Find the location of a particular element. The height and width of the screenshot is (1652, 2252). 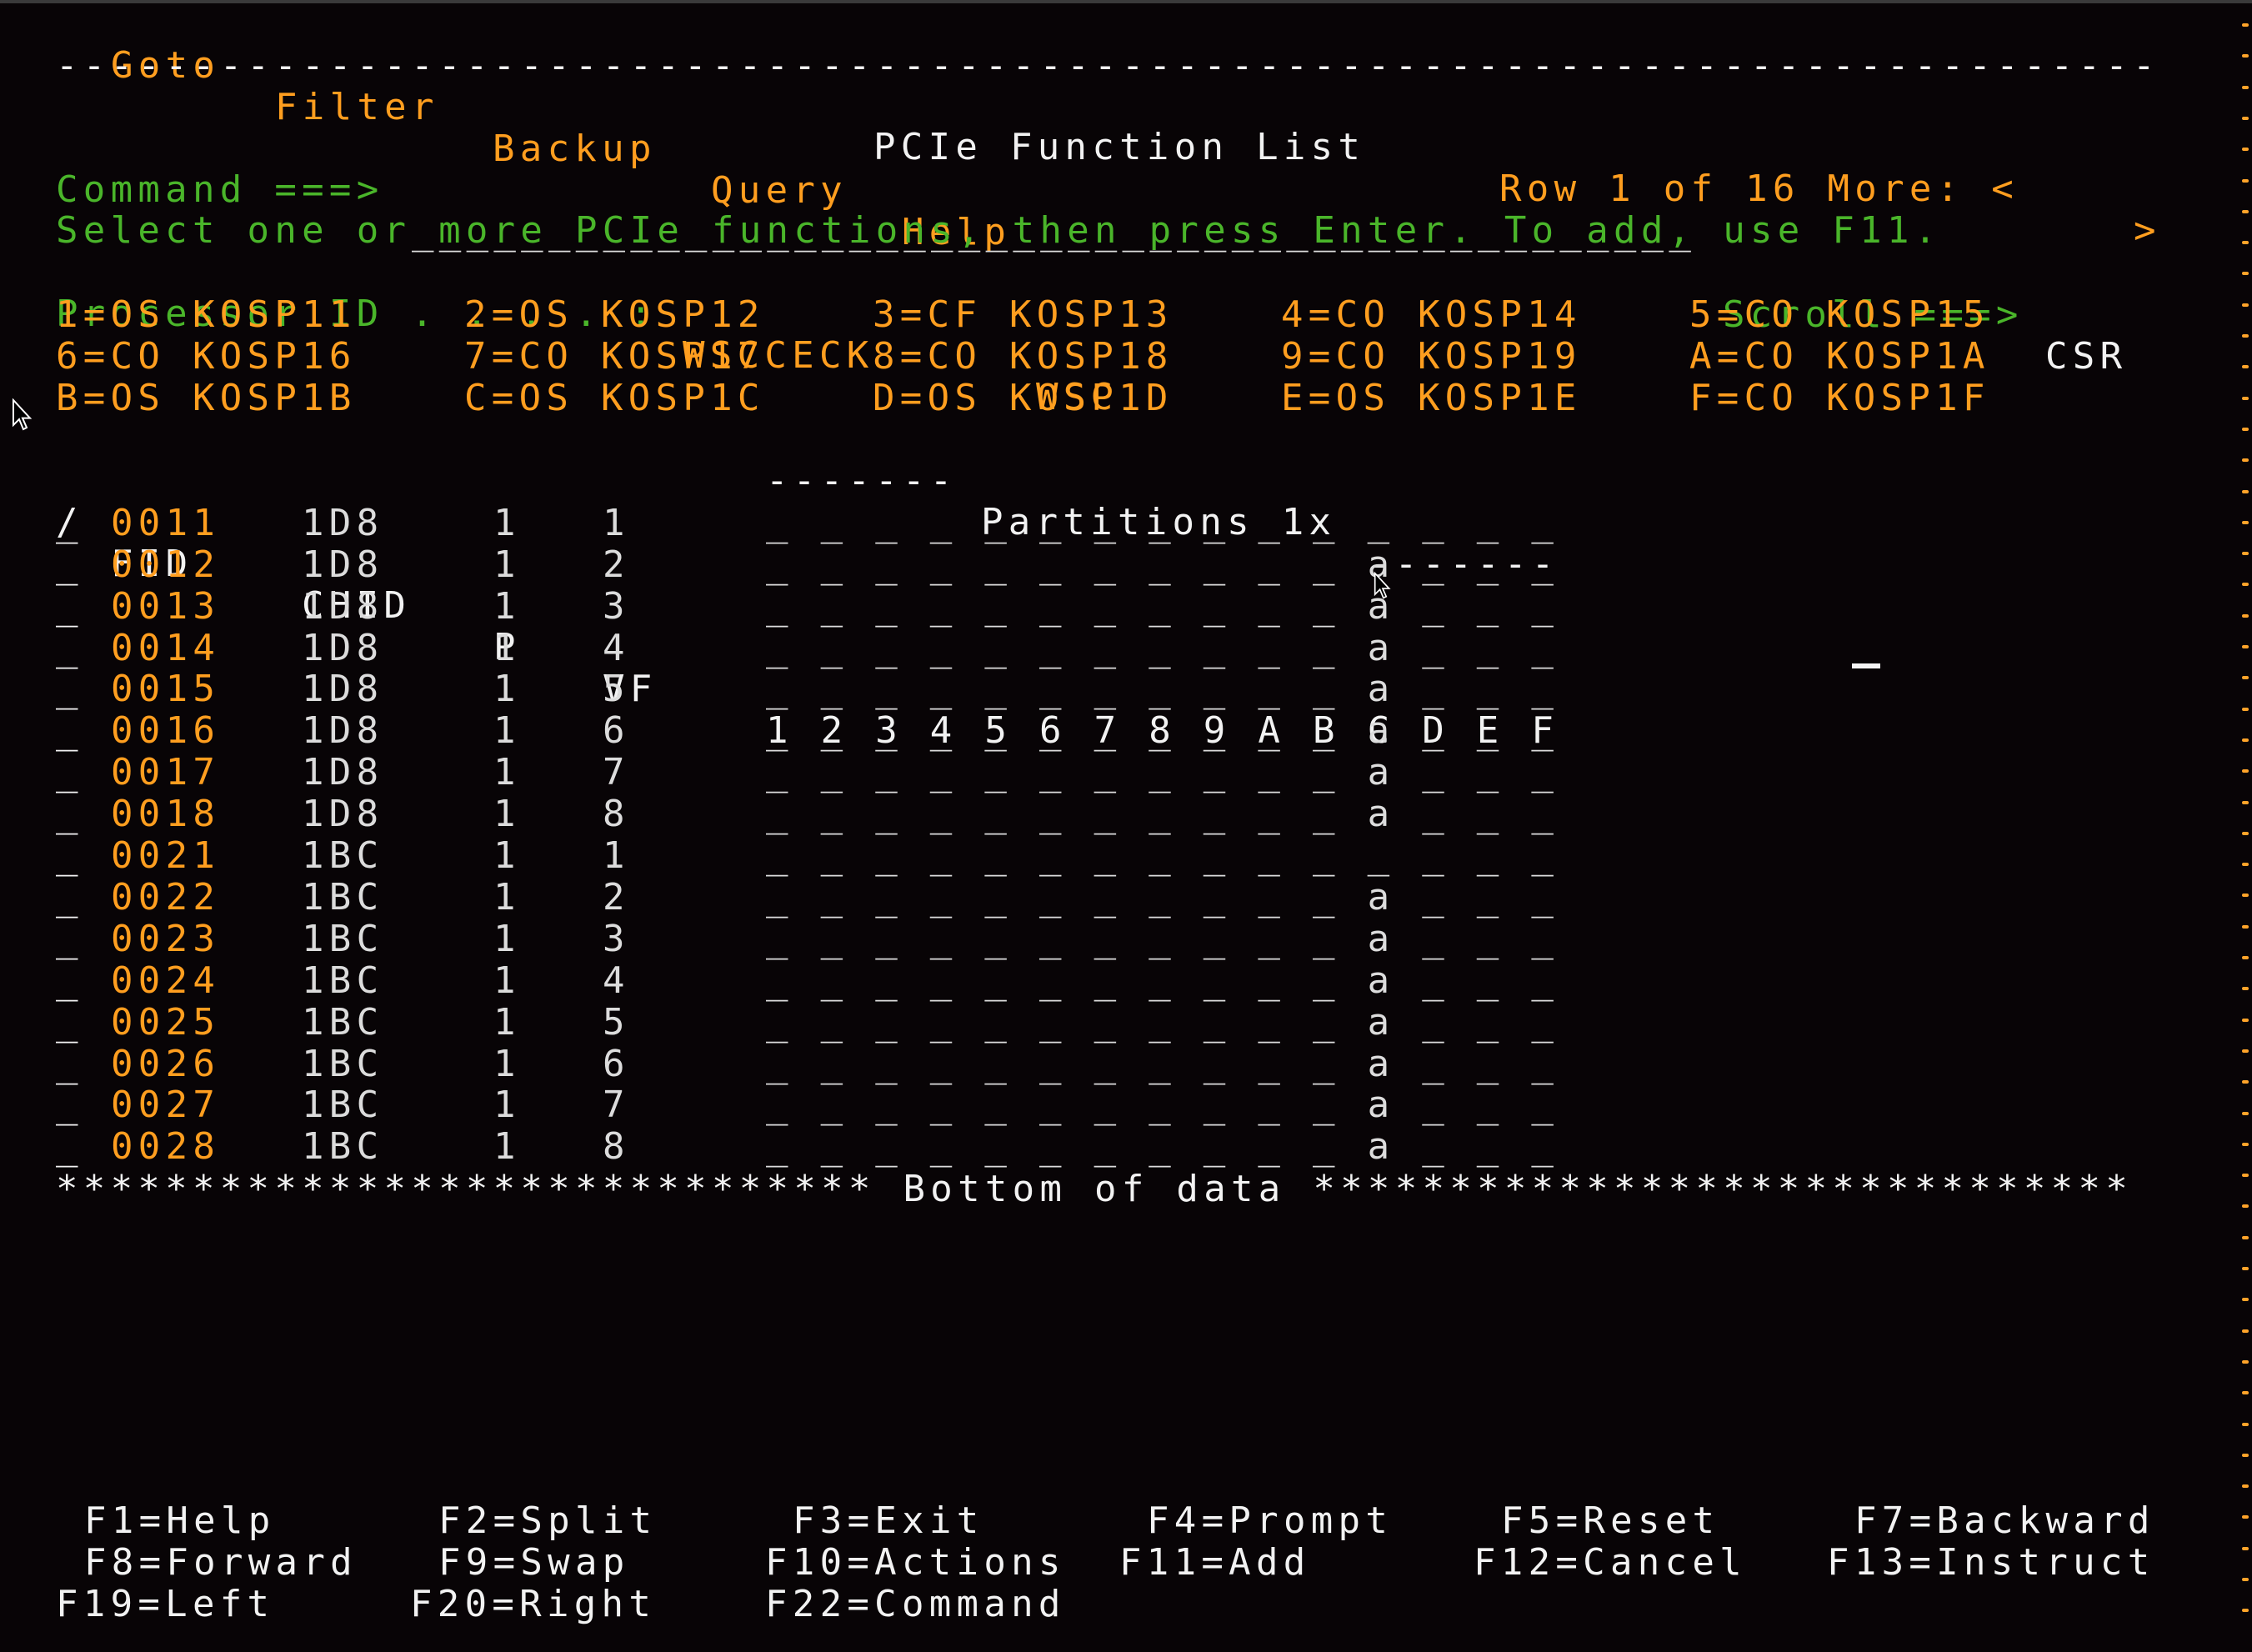

function-key: F12=Cancel is located at coordinates (1610, 1563).